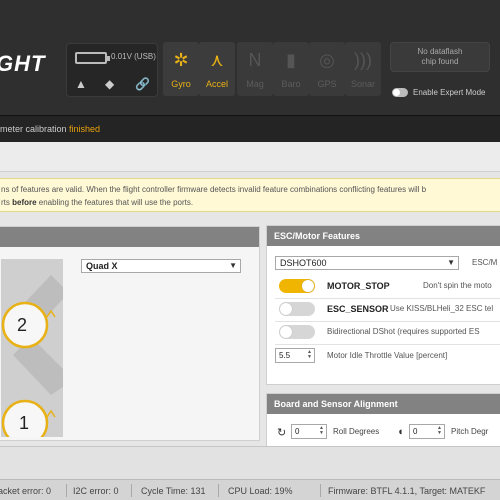 This screenshot has height=500, width=500. What do you see at coordinates (356, 431) in the screenshot?
I see `roll-label: Roll Degrees` at bounding box center [356, 431].